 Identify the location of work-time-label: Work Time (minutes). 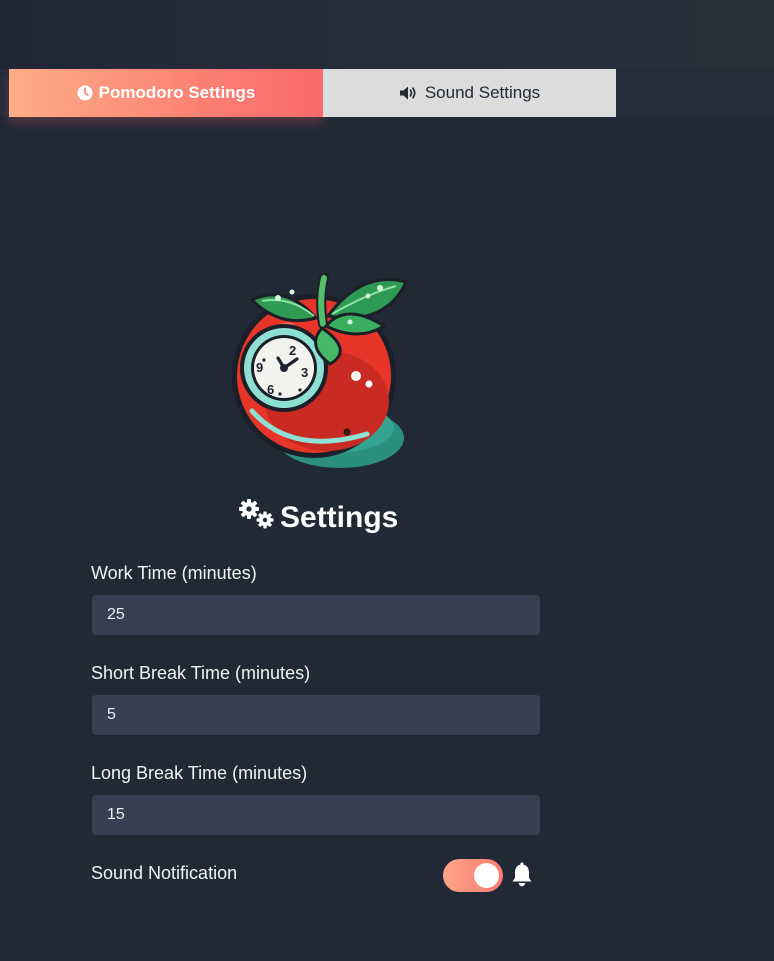
(174, 573).